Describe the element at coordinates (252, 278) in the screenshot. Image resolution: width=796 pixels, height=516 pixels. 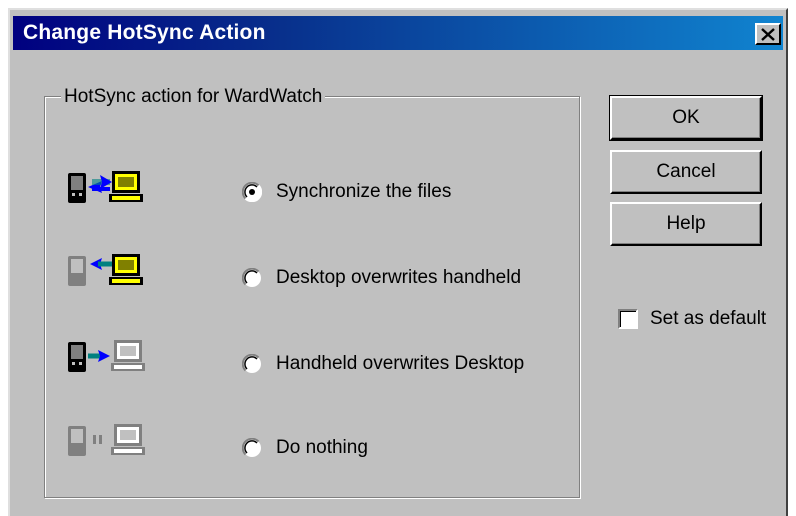
I see `radio-desktop-overwrites` at that location.